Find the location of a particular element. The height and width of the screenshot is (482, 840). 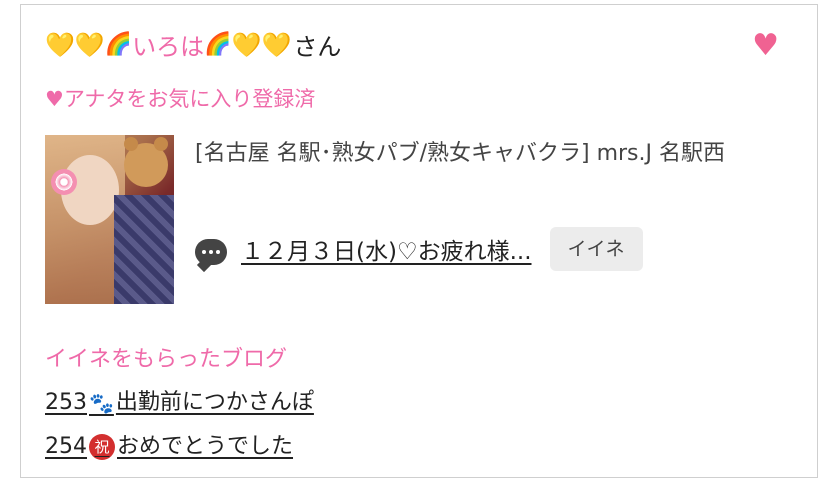

iine-button: イイネ is located at coordinates (596, 249).